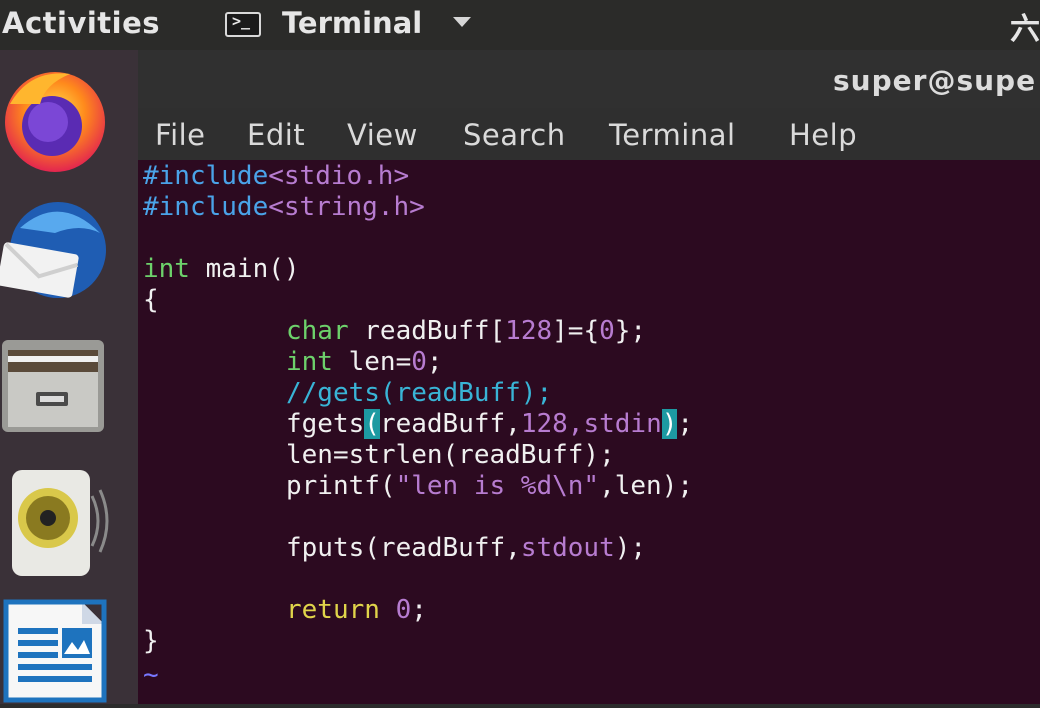 Image resolution: width=1040 pixels, height=708 pixels. I want to click on code-line: return 0;, so click(356, 610).